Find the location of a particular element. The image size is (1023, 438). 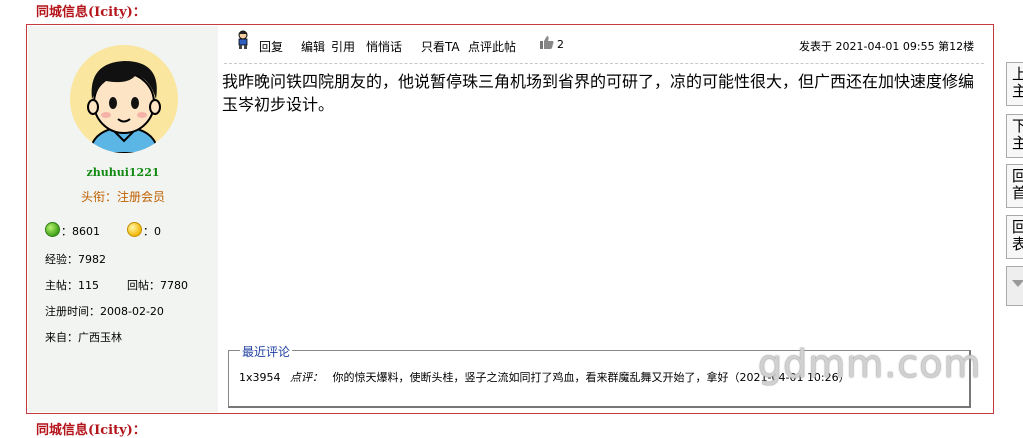

only-ta-button: 只看TA is located at coordinates (440, 46).